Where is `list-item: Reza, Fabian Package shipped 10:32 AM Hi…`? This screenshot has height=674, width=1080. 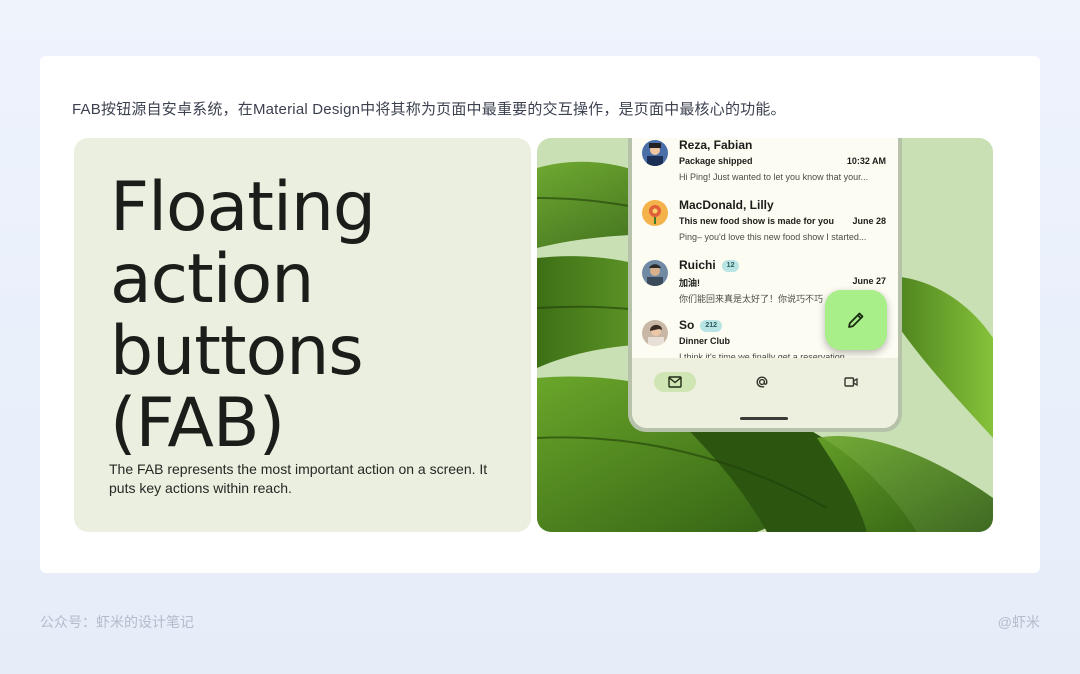
list-item: Reza, Fabian Package shipped 10:32 AM Hi… is located at coordinates (765, 167).